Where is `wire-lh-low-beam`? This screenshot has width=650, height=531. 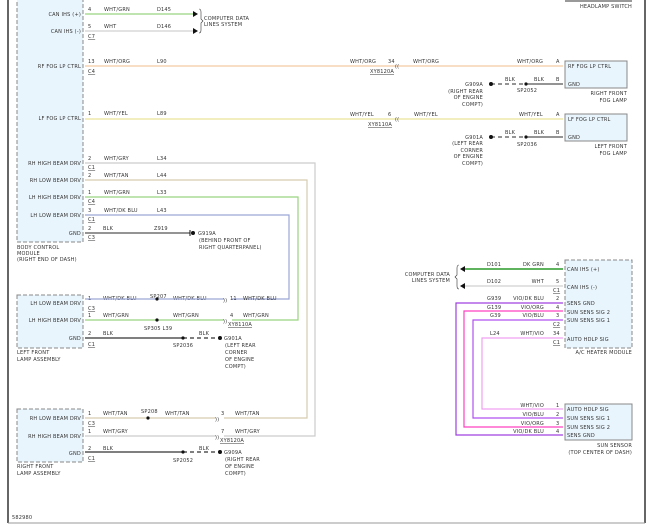 wire-lh-low-beam is located at coordinates (187, 257).